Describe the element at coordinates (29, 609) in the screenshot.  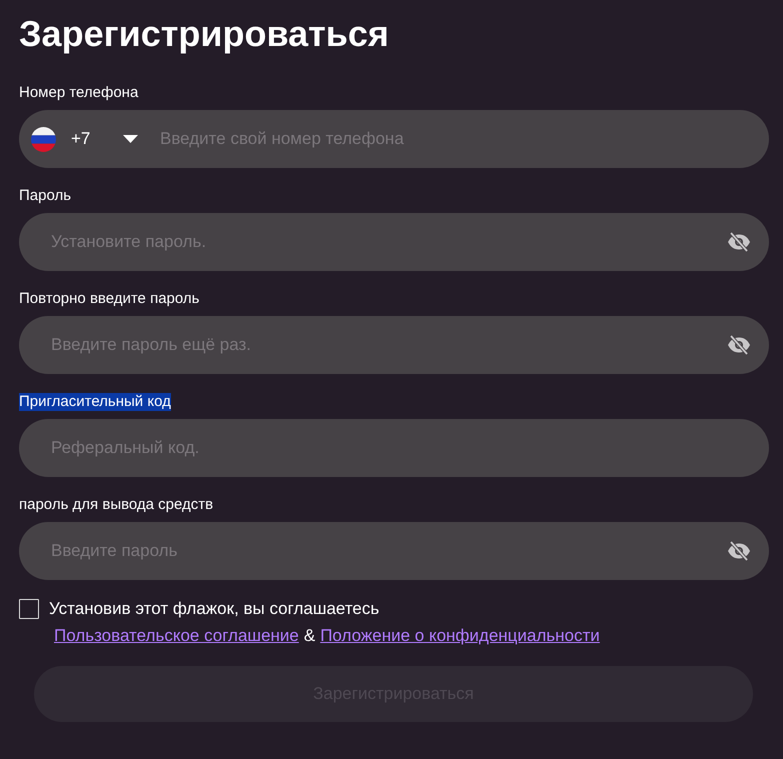
I see `checkbox` at that location.